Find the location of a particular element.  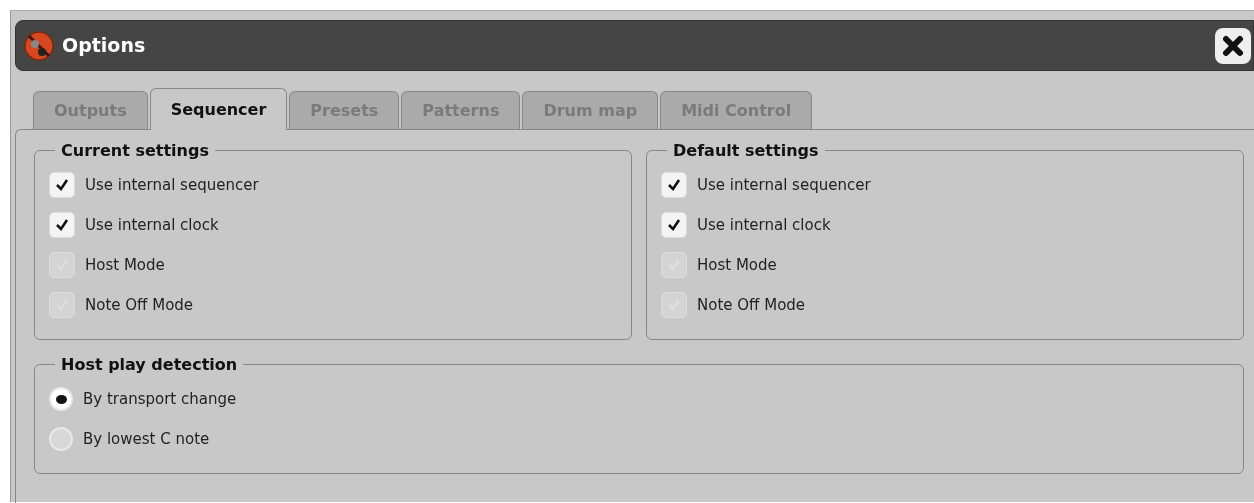

tab: Sequencer is located at coordinates (218, 109).